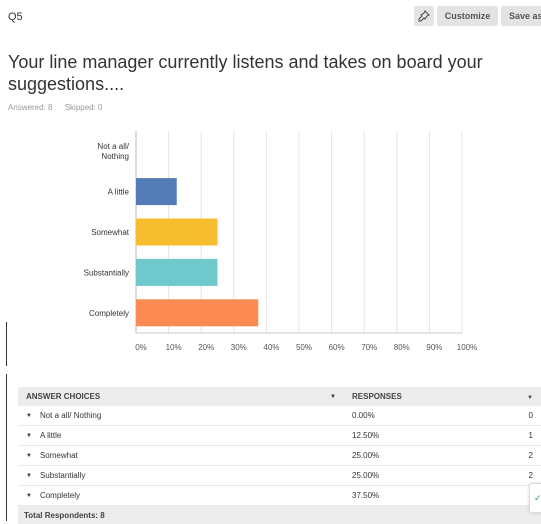  What do you see at coordinates (433, 396) in the screenshot?
I see `responses-header: RESPONSES` at bounding box center [433, 396].